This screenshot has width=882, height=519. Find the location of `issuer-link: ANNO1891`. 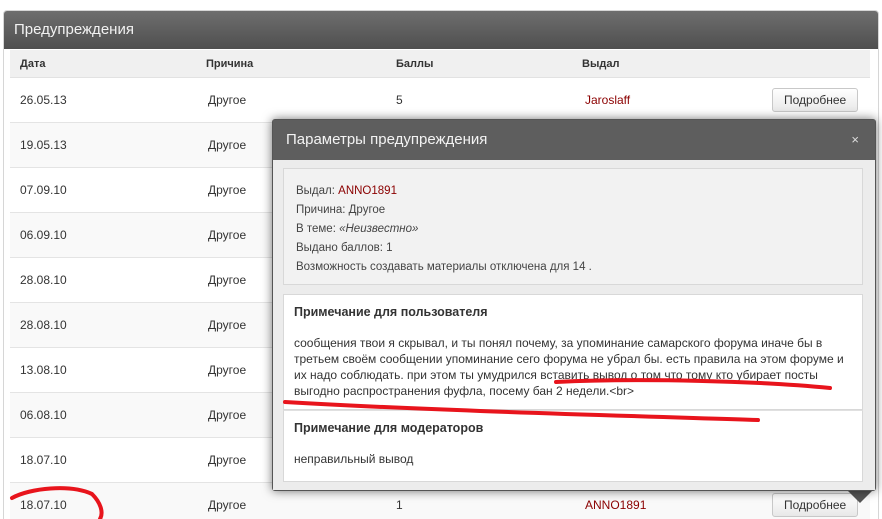

issuer-link: ANNO1891 is located at coordinates (367, 191).